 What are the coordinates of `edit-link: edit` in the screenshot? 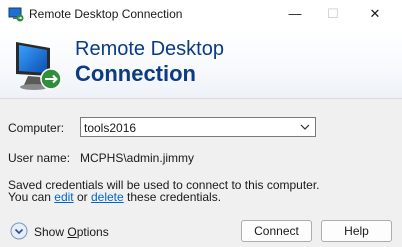 It's located at (63, 197).